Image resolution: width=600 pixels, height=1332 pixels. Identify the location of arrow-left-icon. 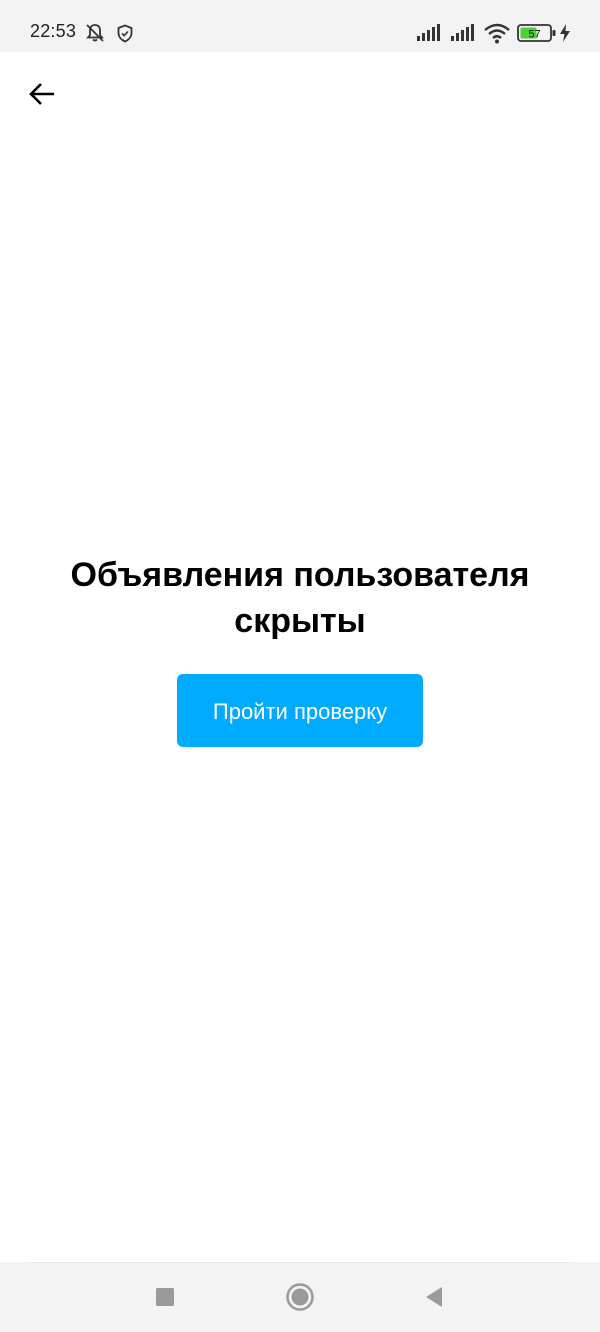
(41, 94).